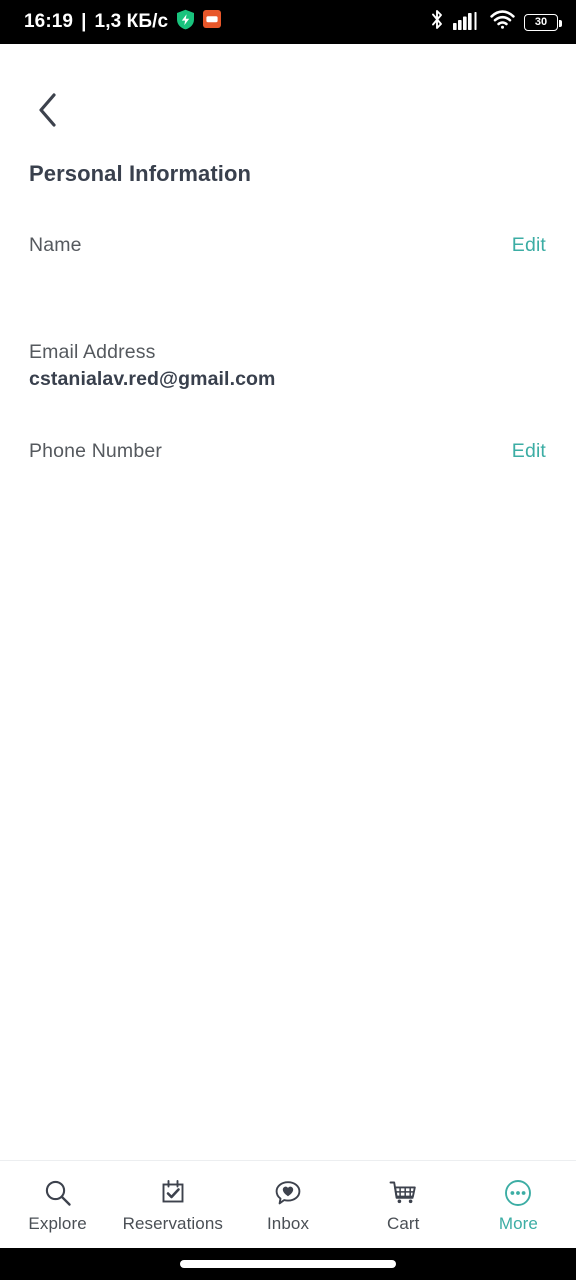  I want to click on tab-reservations: Reservations, so click(172, 1204).